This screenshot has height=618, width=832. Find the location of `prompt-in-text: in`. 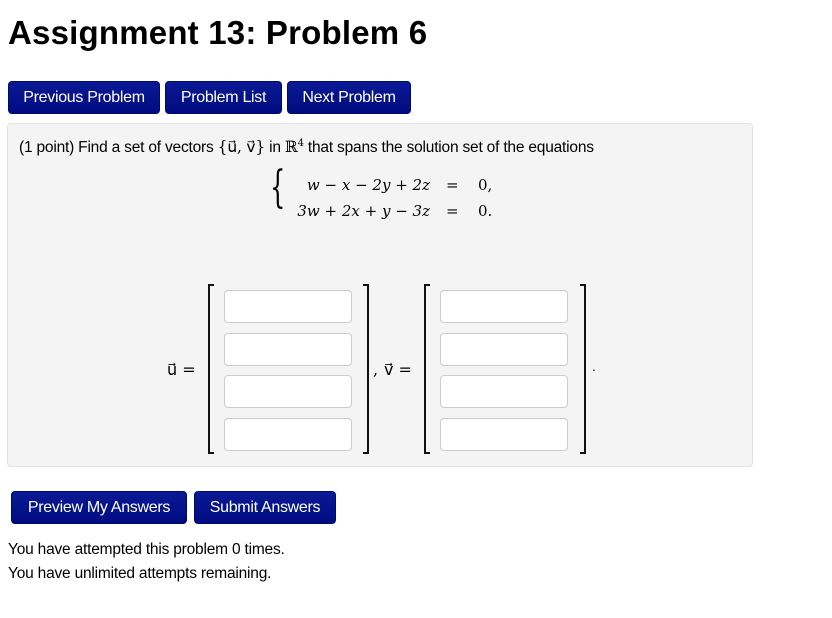

prompt-in-text: in is located at coordinates (275, 148).